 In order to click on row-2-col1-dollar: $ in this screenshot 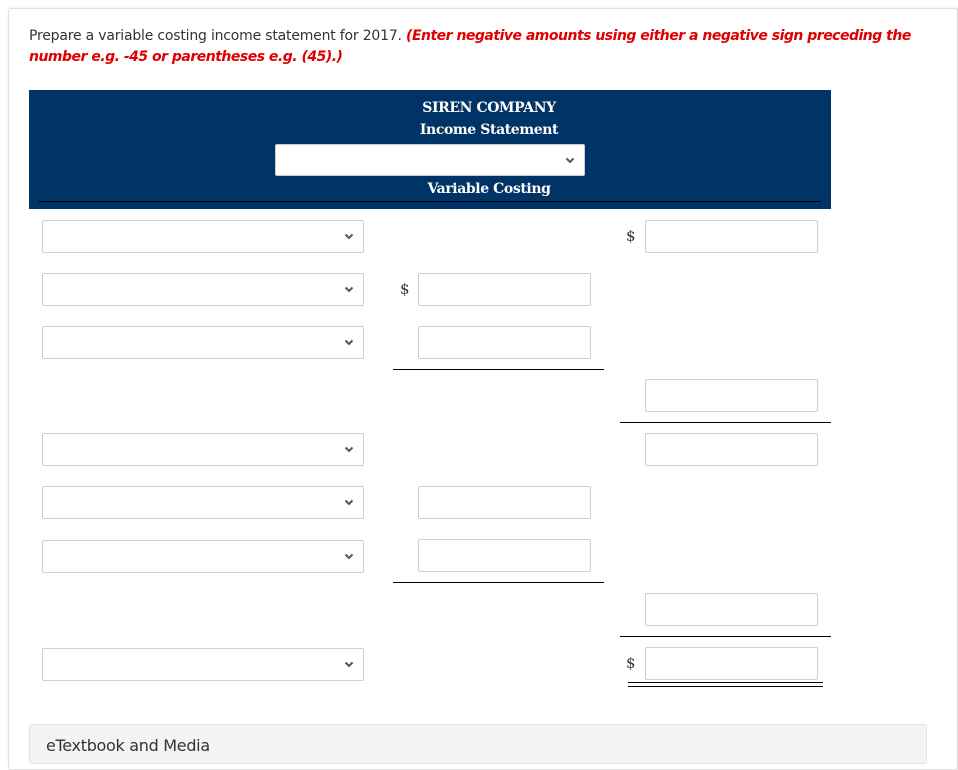, I will do `click(405, 289)`.